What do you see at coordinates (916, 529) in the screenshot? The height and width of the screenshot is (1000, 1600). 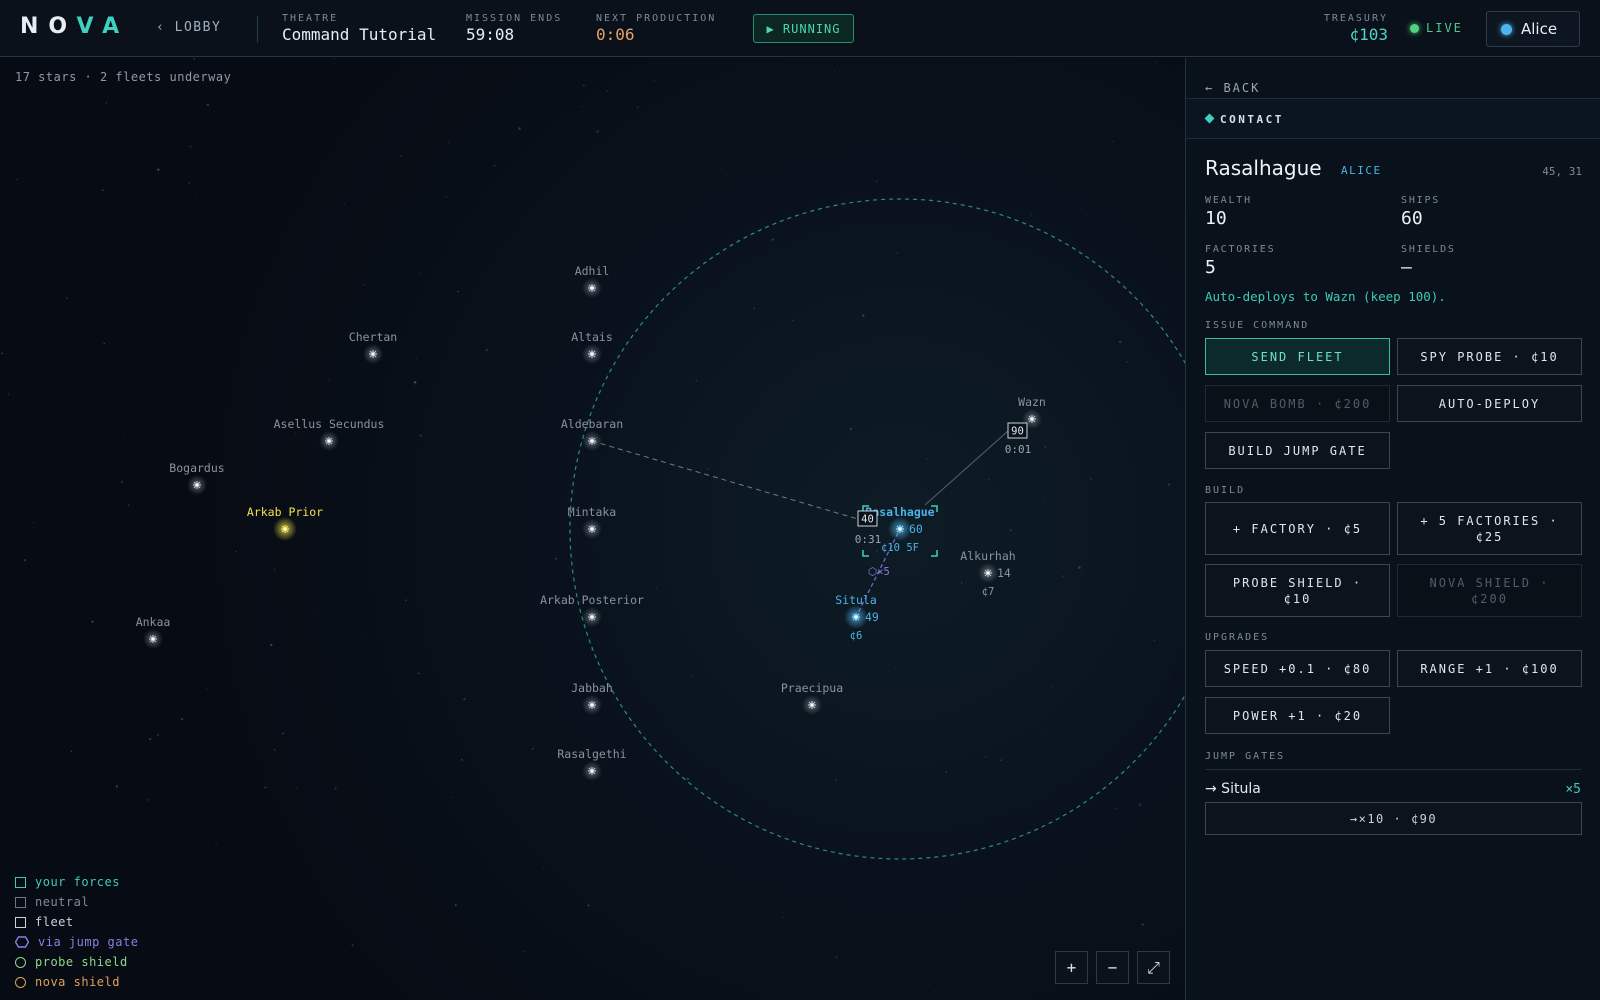 I see `star-ships: 60` at bounding box center [916, 529].